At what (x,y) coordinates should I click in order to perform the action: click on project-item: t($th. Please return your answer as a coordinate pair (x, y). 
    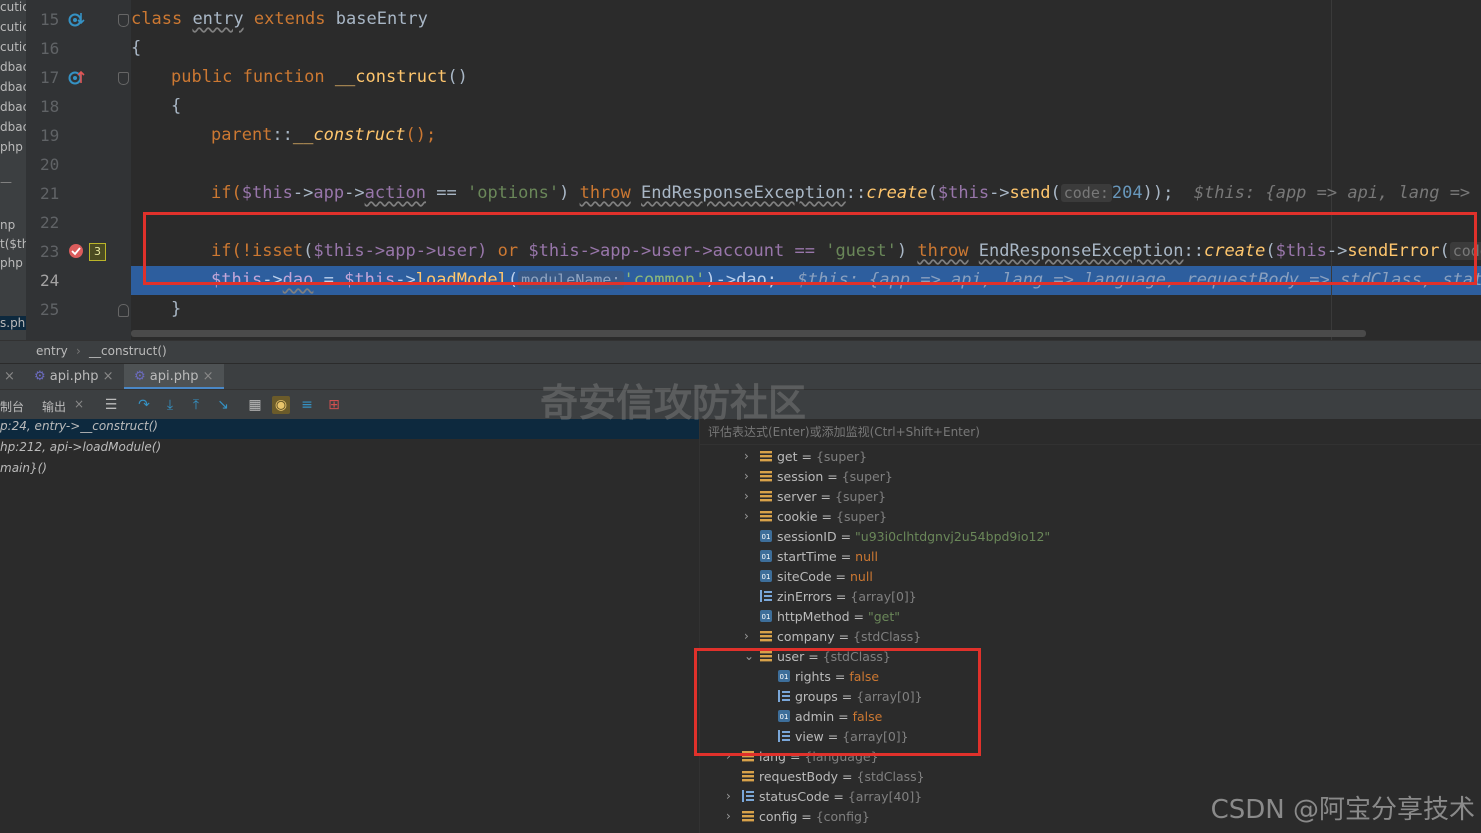
    Looking at the image, I should click on (13, 244).